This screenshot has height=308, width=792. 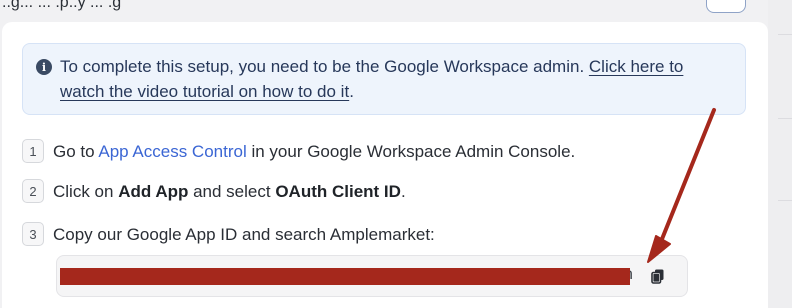 I want to click on header-title: ..g... ... .p..y ... .g, so click(x=62, y=5).